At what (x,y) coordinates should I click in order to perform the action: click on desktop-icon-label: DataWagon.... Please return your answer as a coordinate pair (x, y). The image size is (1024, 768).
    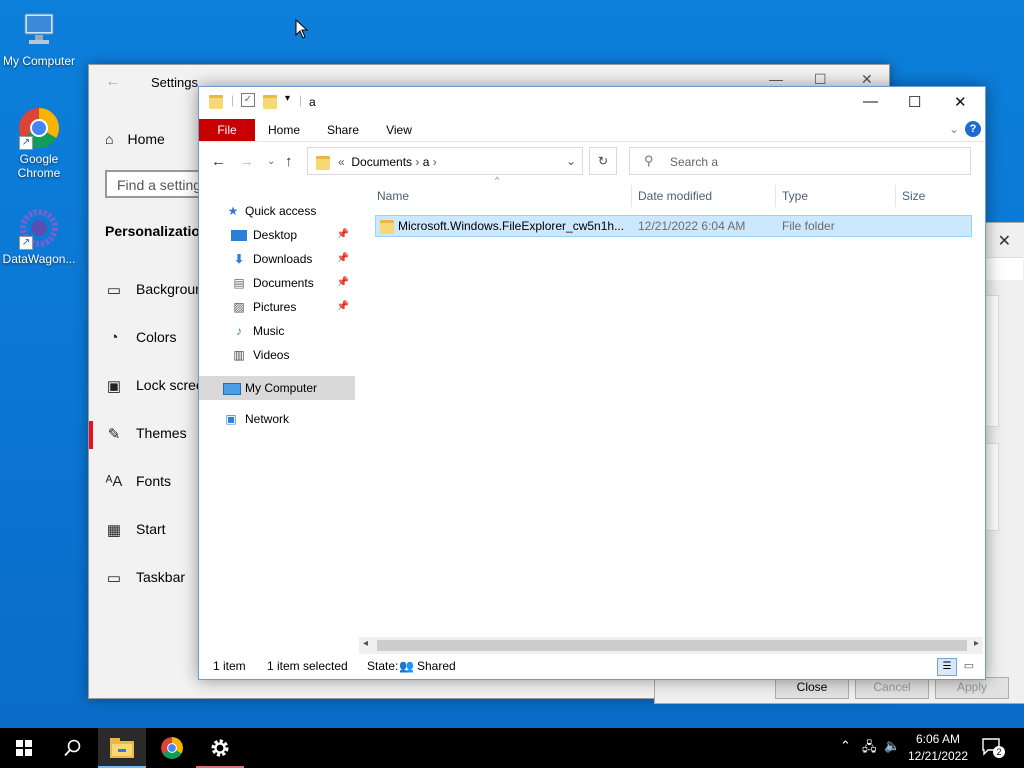
    Looking at the image, I should click on (39, 259).